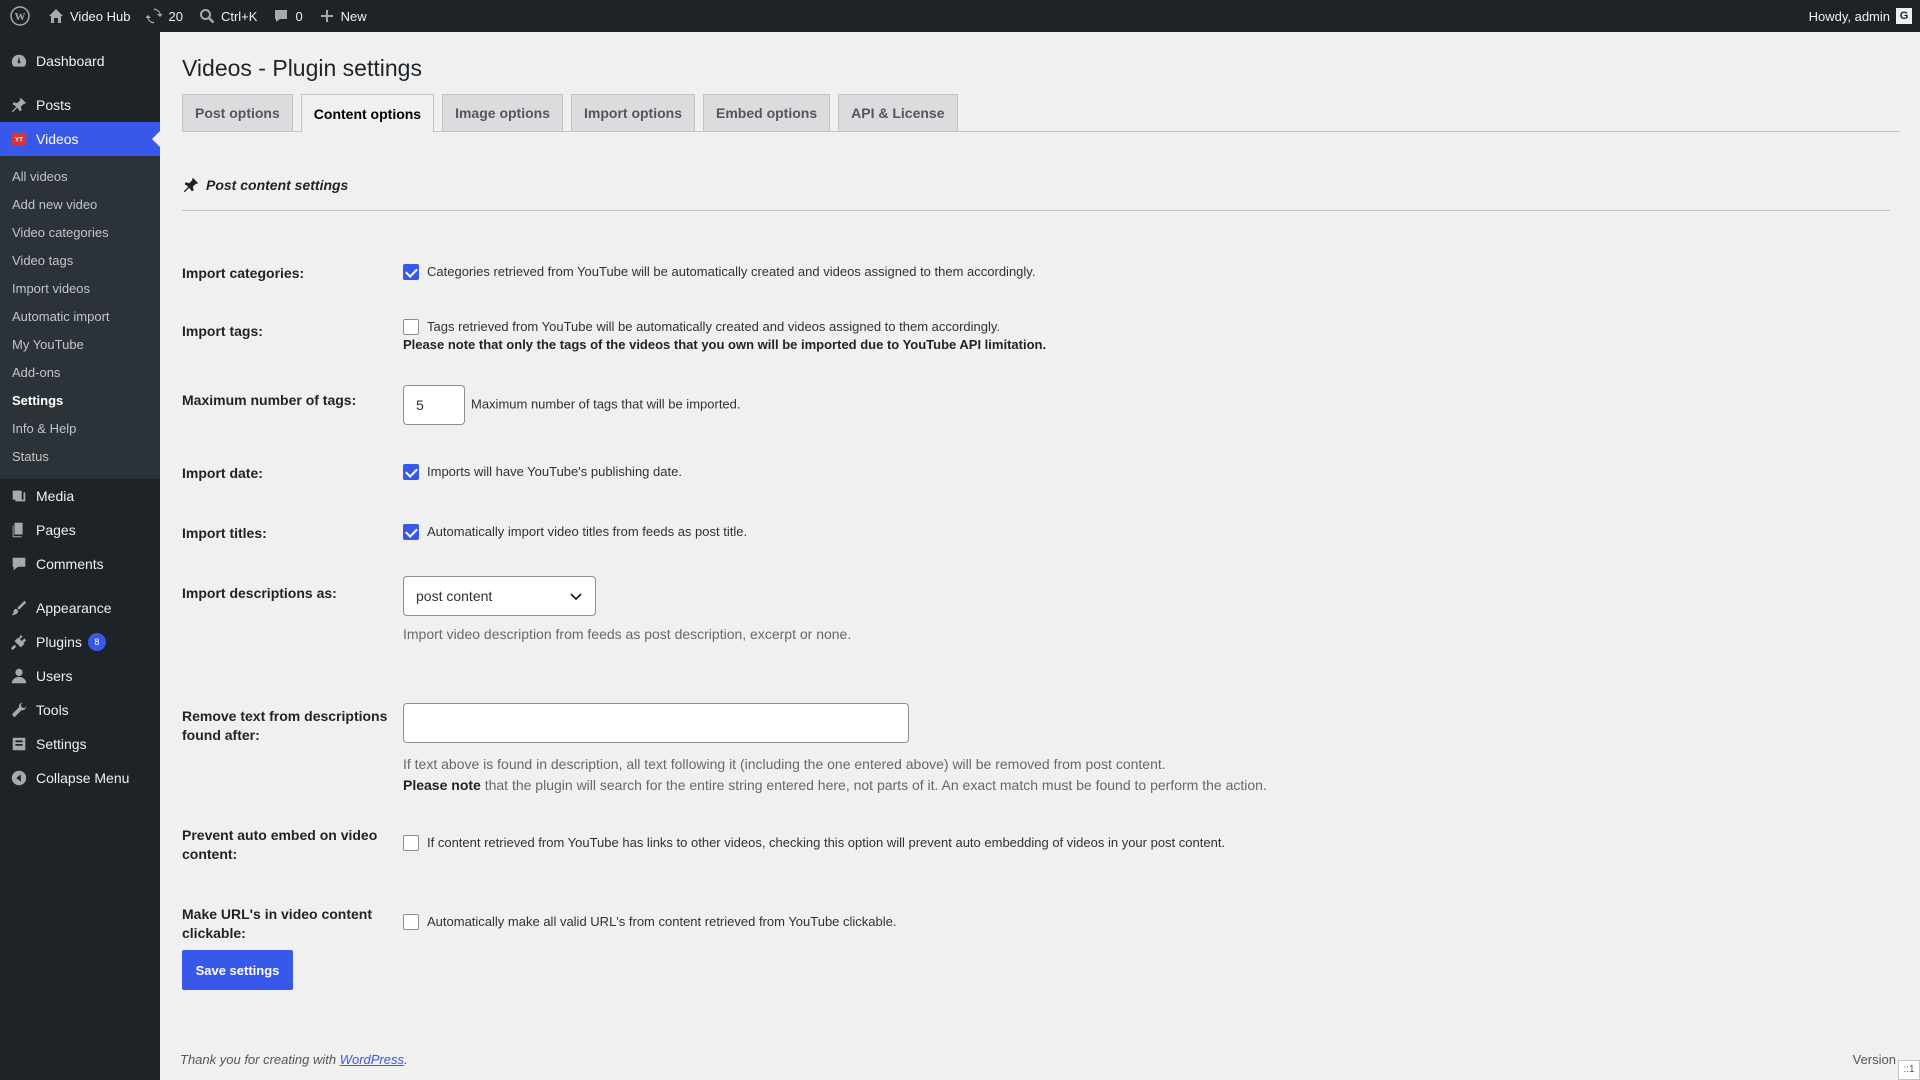 The width and height of the screenshot is (1920, 1080). Describe the element at coordinates (411, 326) in the screenshot. I see `import-tags-checkbox` at that location.